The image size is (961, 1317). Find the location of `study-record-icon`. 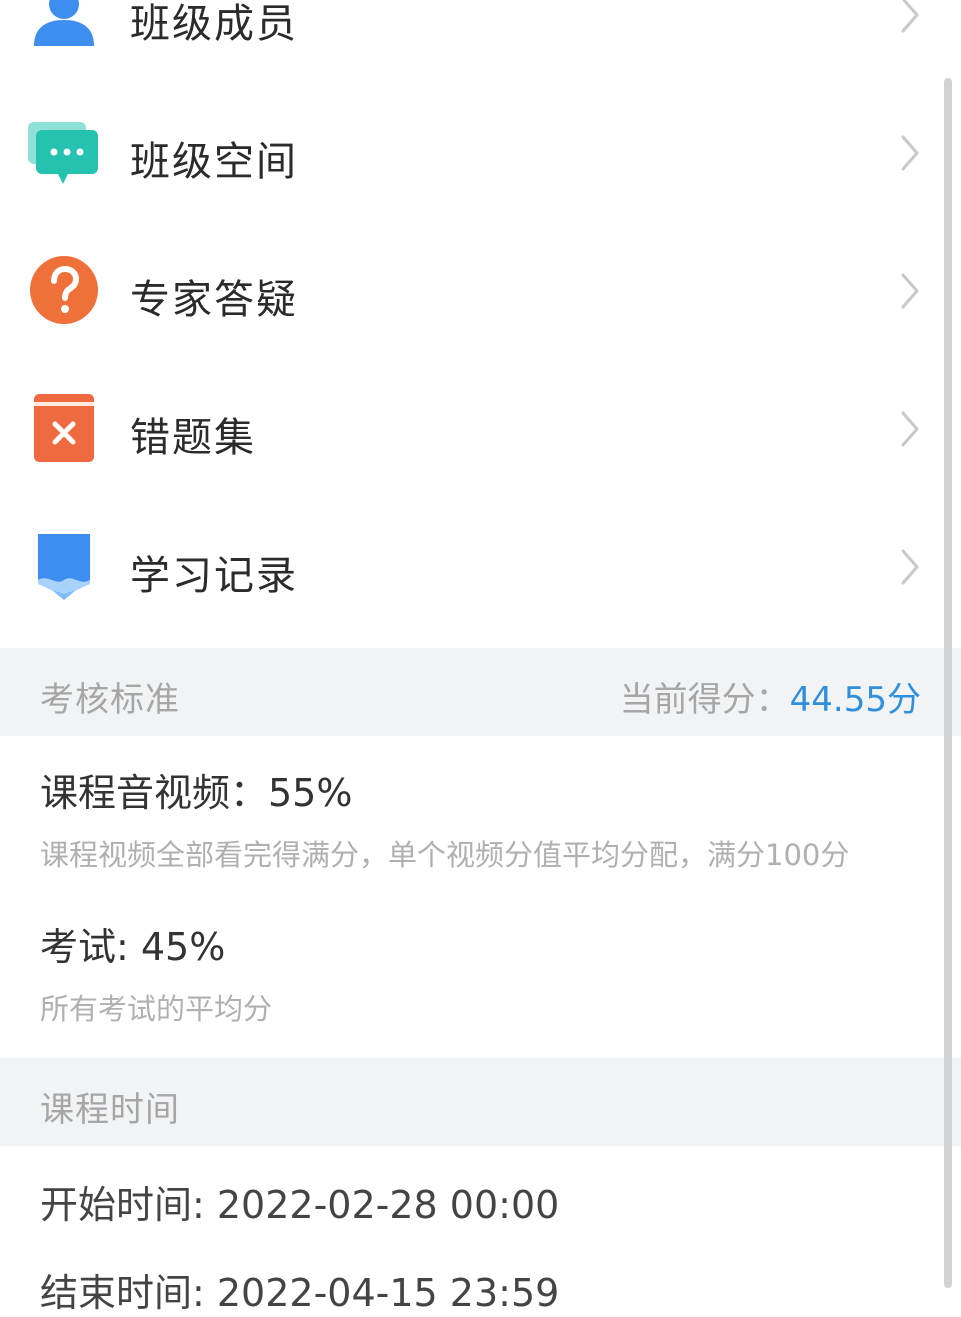

study-record-icon is located at coordinates (64, 567).